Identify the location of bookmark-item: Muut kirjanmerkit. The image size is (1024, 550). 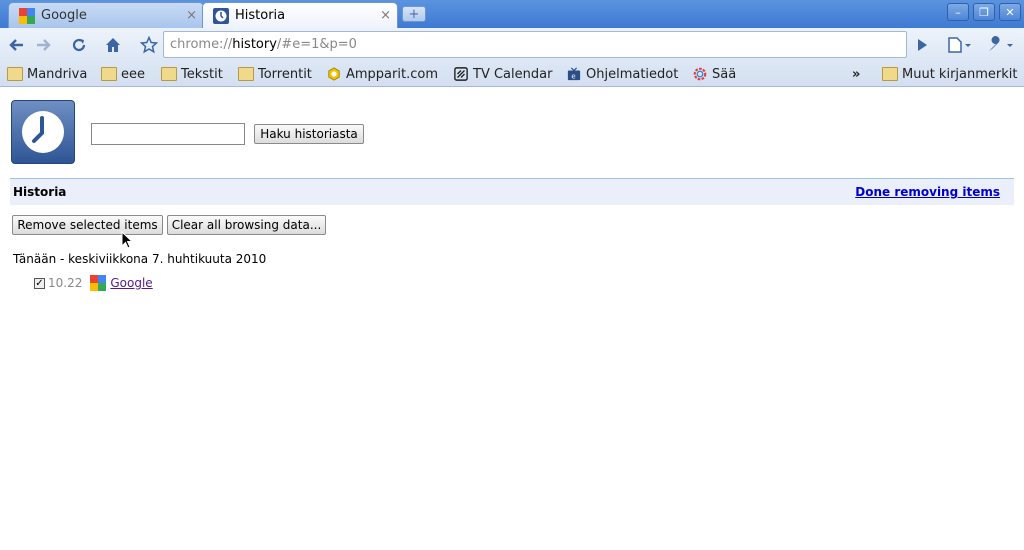
(949, 74).